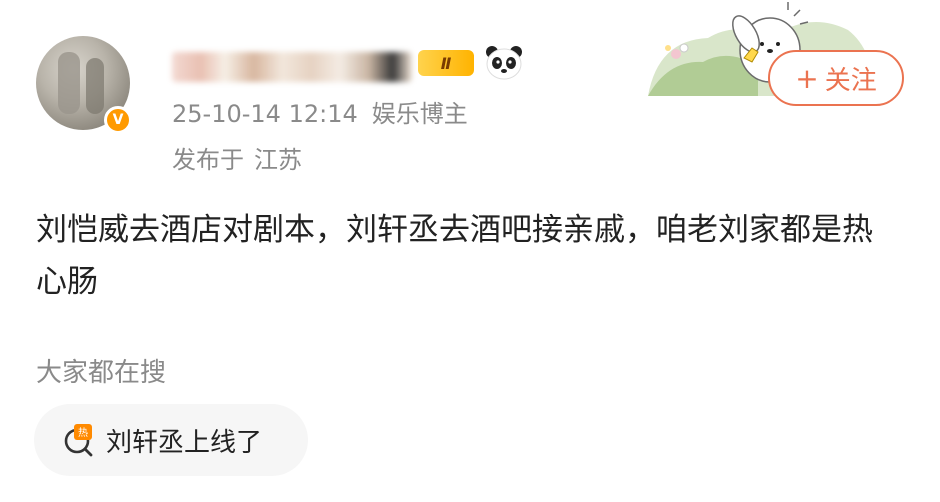 The width and height of the screenshot is (940, 502). Describe the element at coordinates (265, 114) in the screenshot. I see `post-timestamp: 25-10-14 12:14` at that location.